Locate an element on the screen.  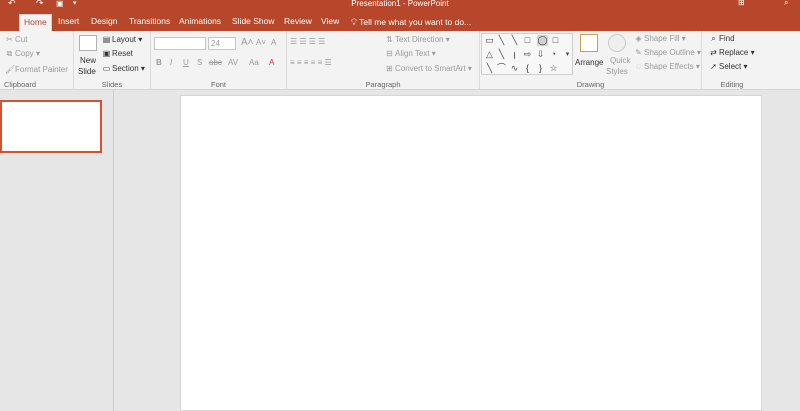
replace-button: ⇄ Replace ▾ is located at coordinates (731, 53).